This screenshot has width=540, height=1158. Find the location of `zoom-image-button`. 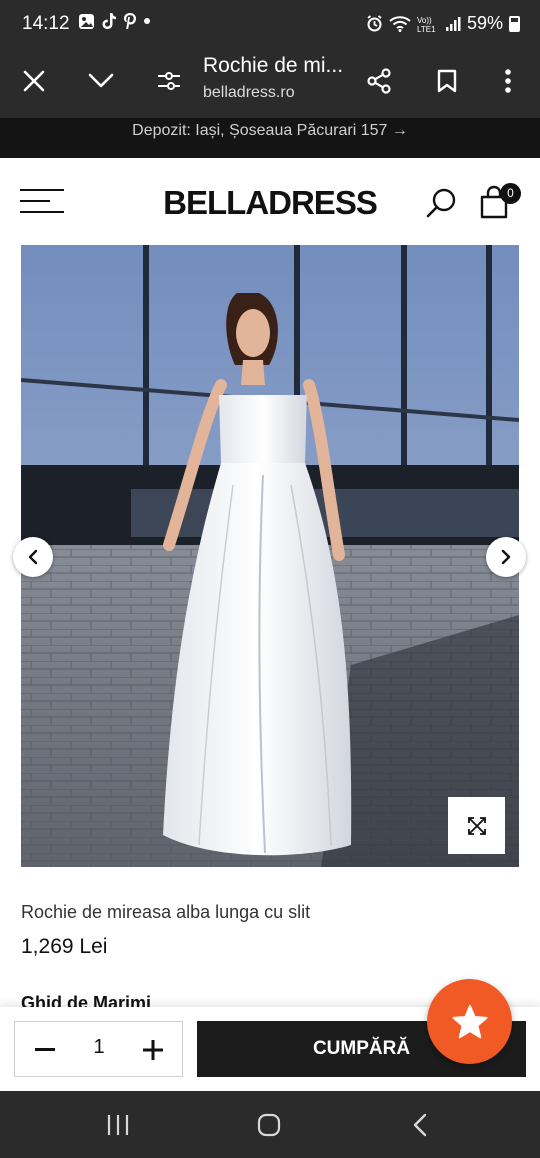

zoom-image-button is located at coordinates (476, 825).